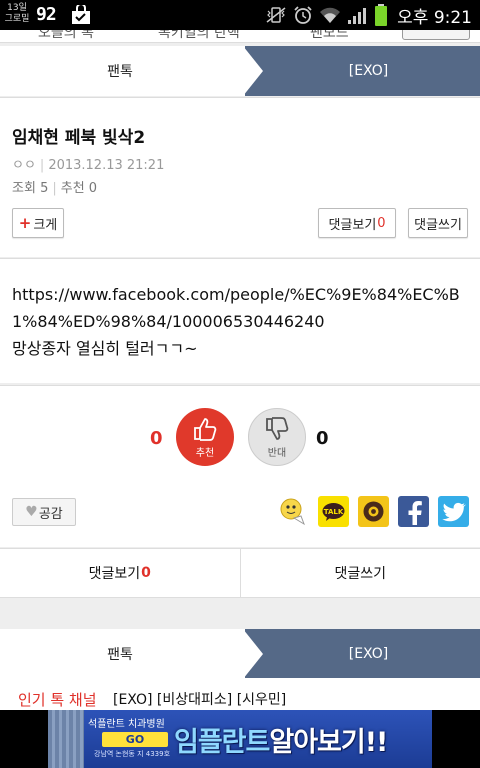 The width and height of the screenshot is (480, 768). Describe the element at coordinates (434, 17) in the screenshot. I see `status-time: 오후 9:21` at that location.